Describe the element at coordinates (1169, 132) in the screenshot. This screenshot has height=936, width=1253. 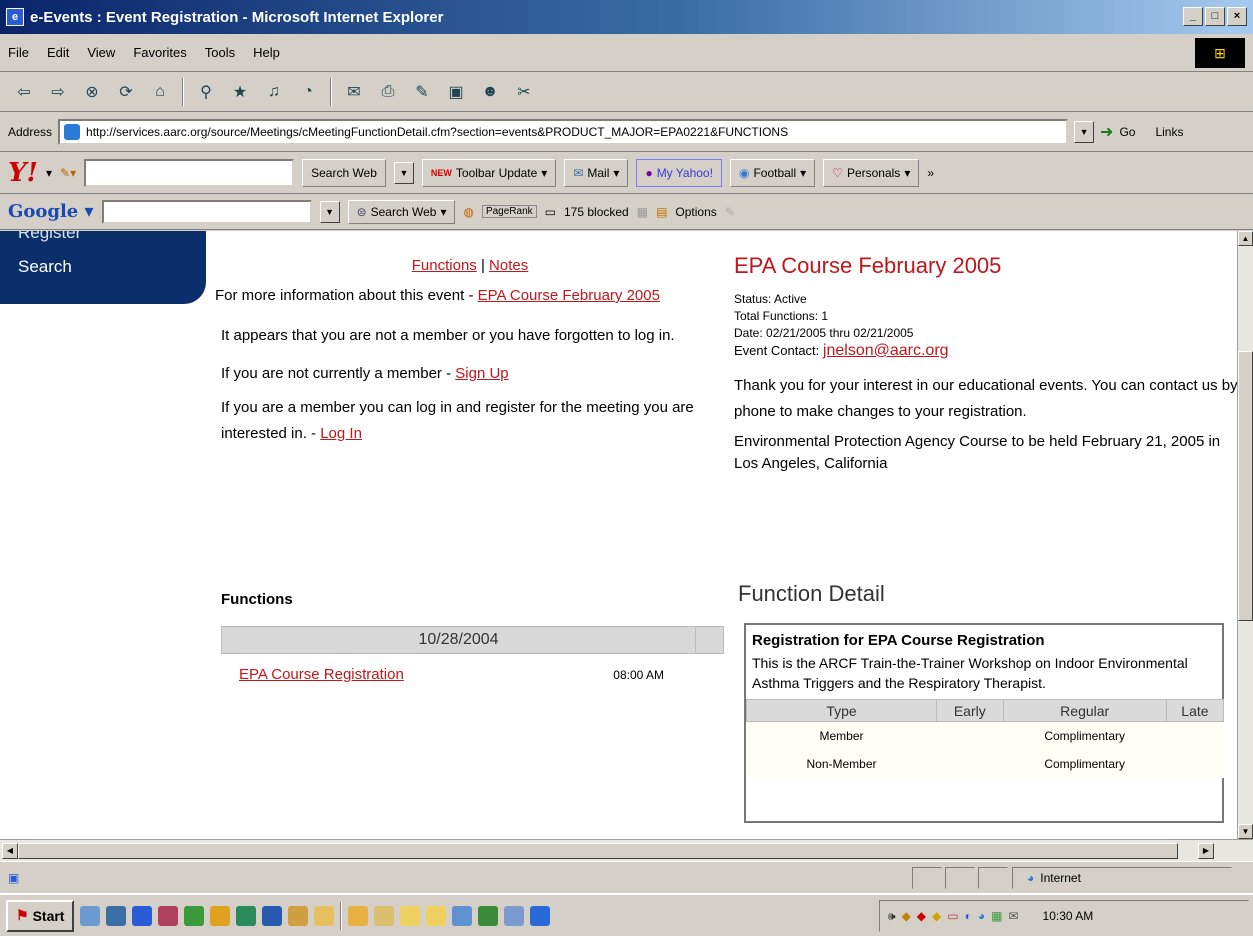
I see `links-button: Links` at that location.